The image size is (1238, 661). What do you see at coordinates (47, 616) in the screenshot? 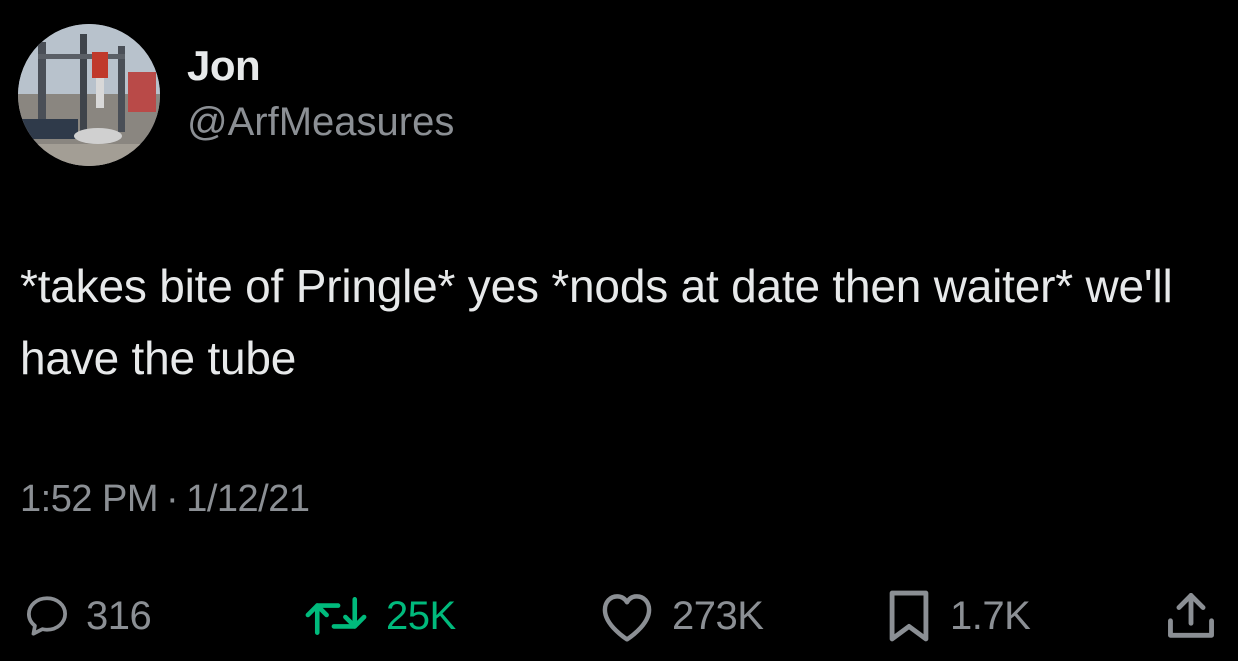
I see `reply-icon` at bounding box center [47, 616].